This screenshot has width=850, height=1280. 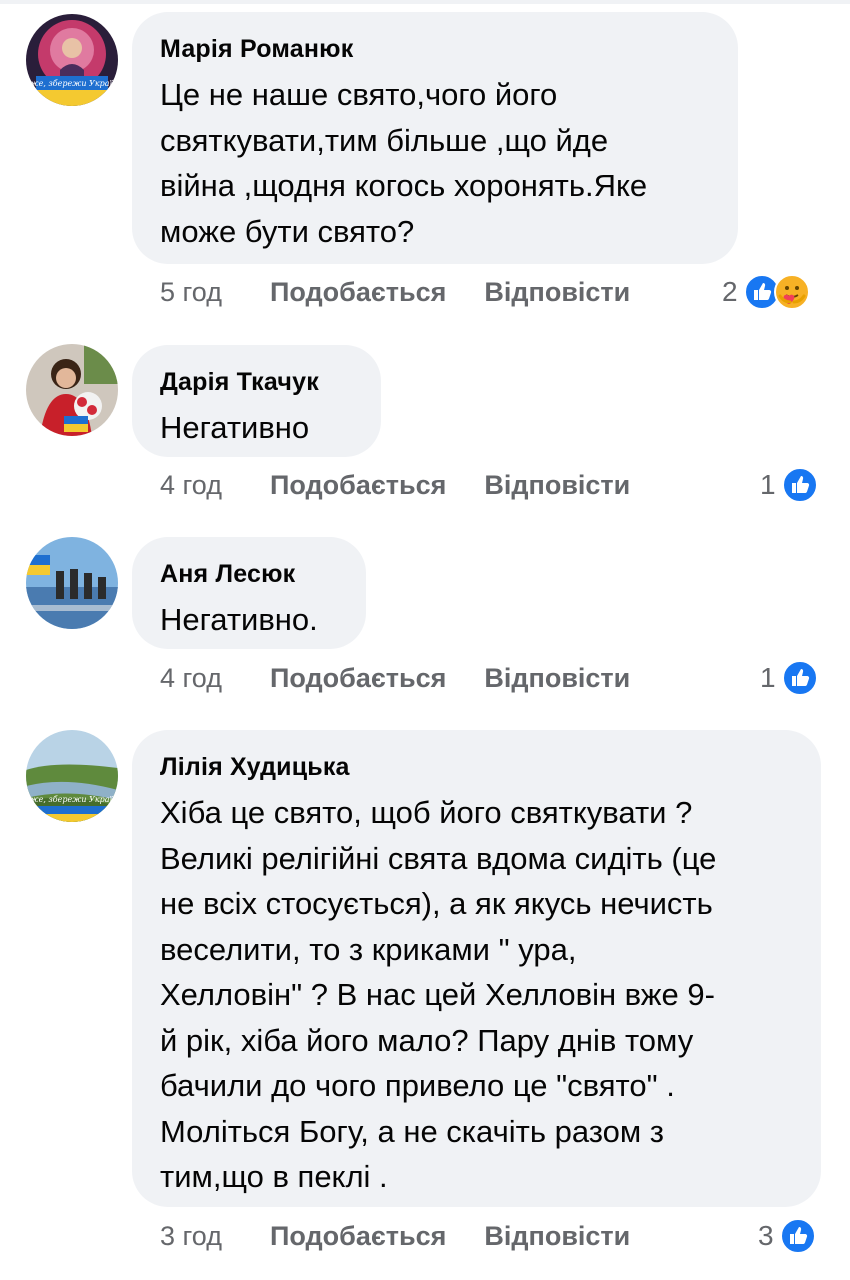 I want to click on comment-author: Аня Лесюк, so click(x=249, y=574).